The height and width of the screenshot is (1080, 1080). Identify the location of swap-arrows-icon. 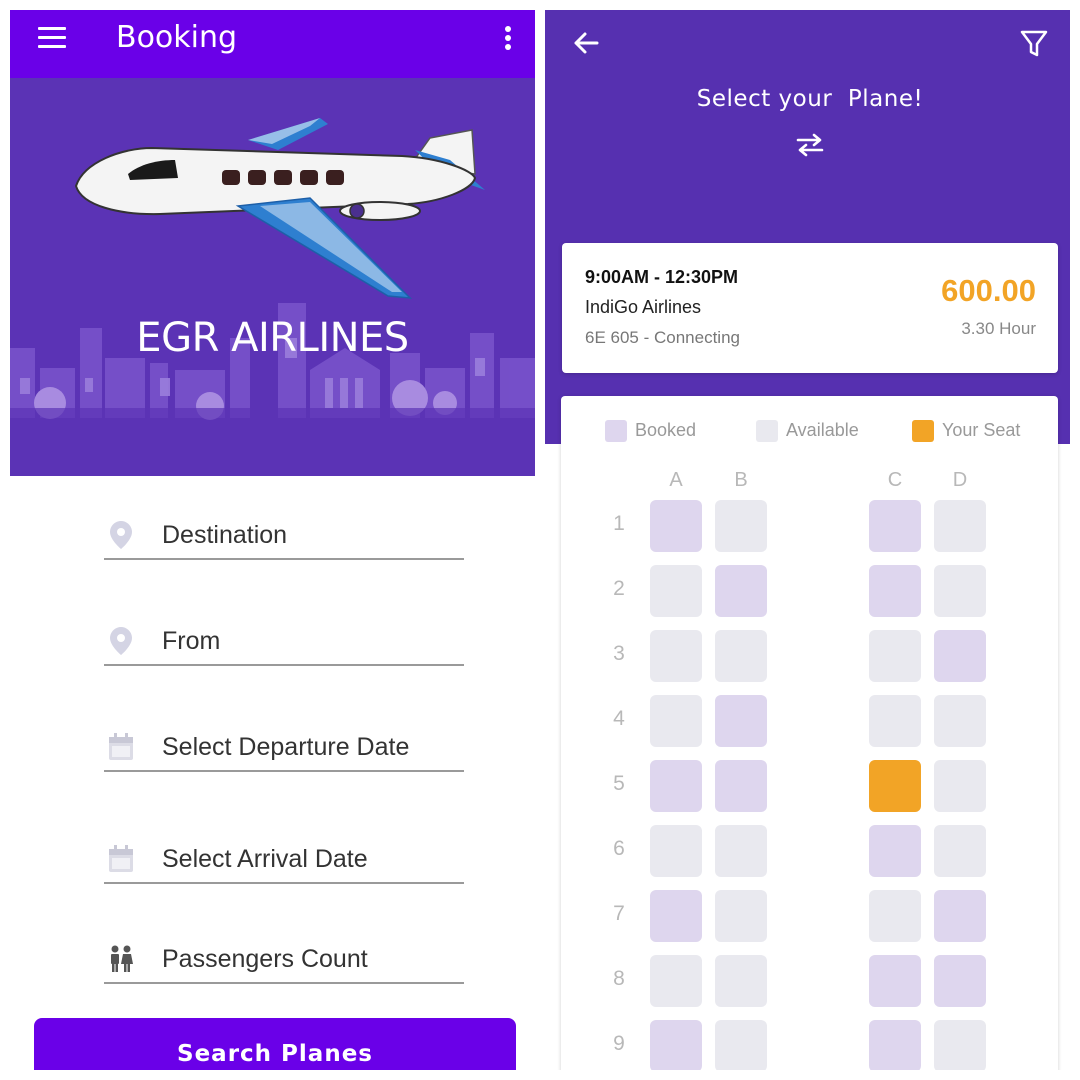
(810, 145).